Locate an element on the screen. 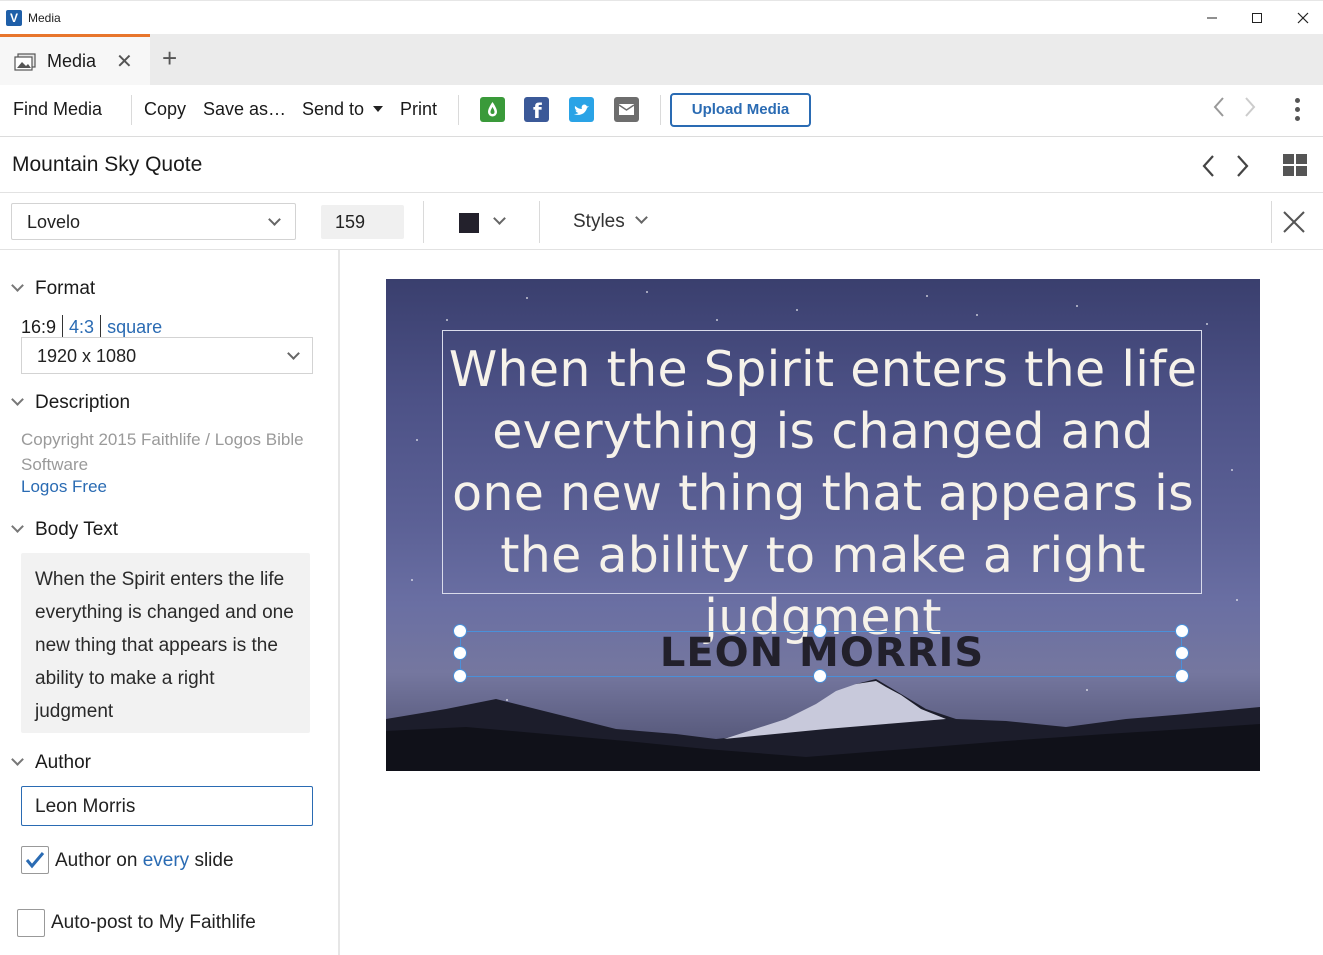 This screenshot has height=955, width=1323. send-to-label: Send to is located at coordinates (333, 109).